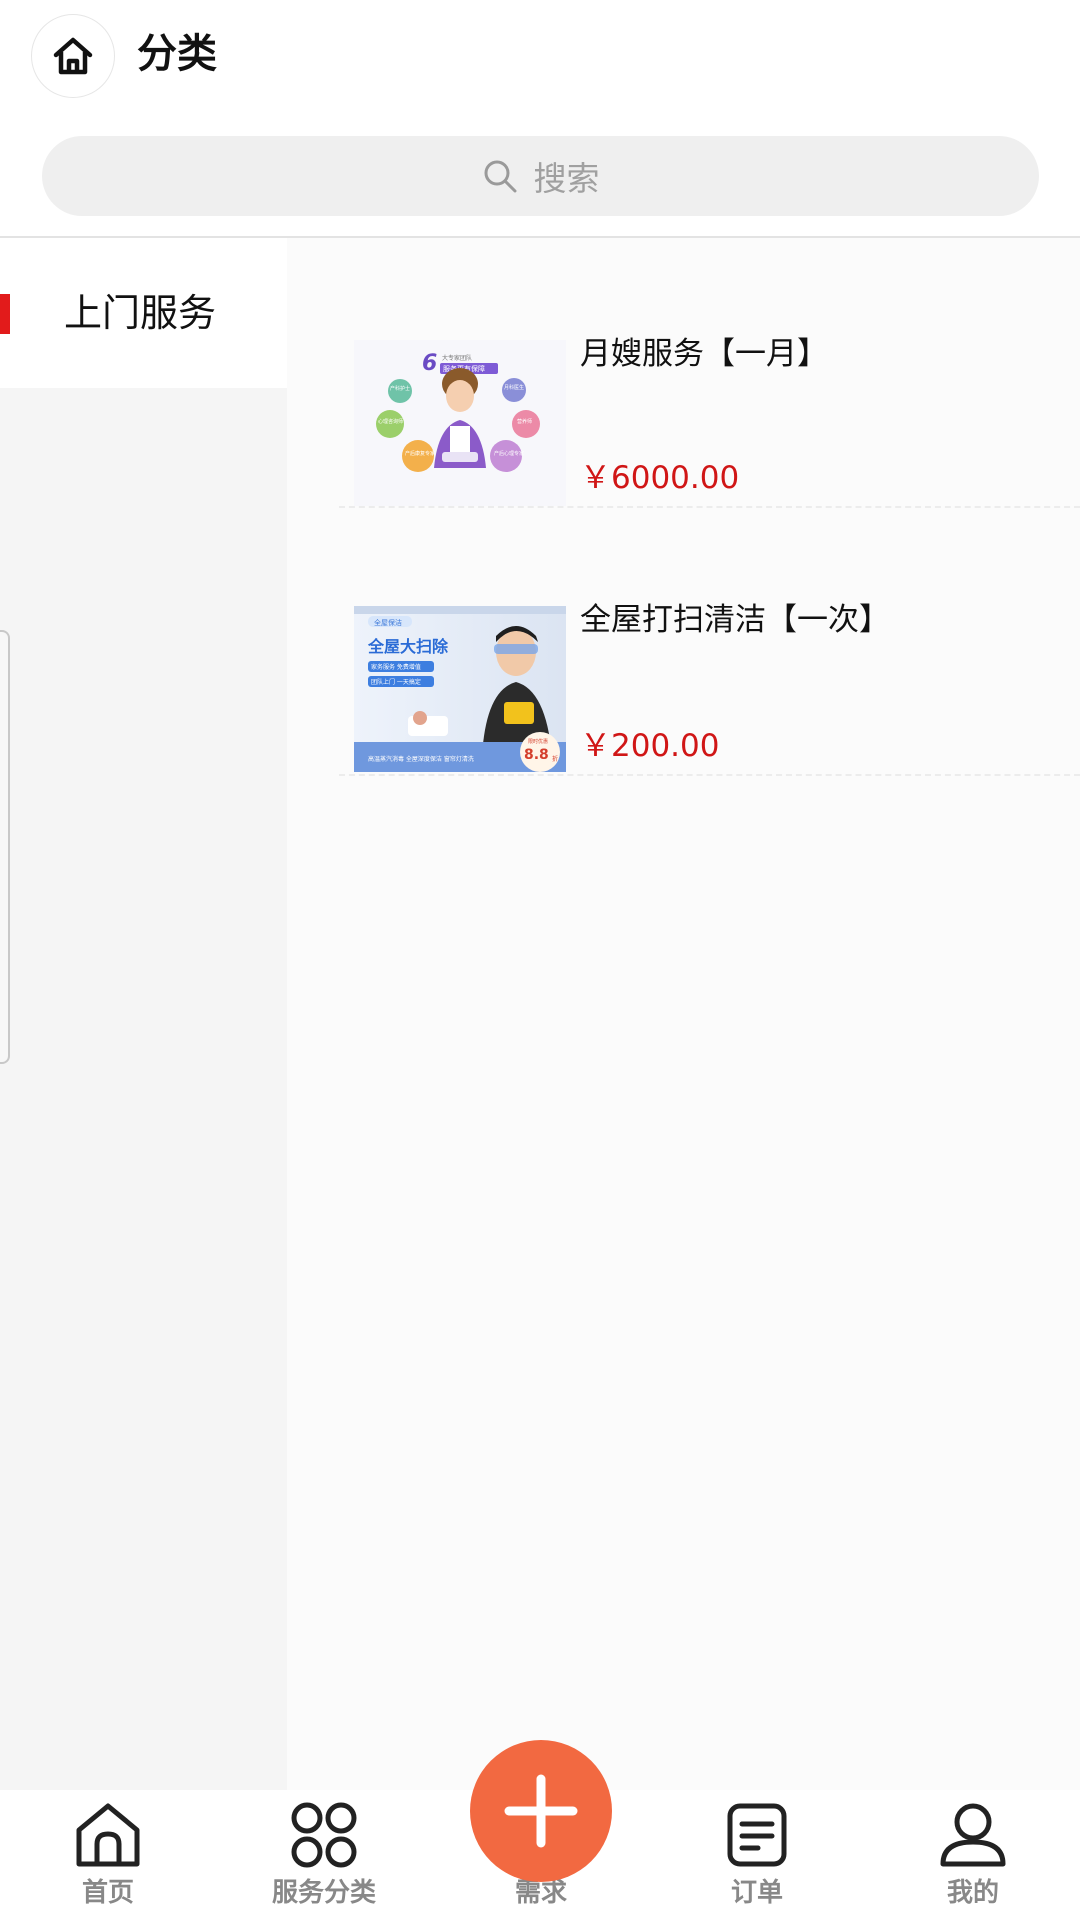 Image resolution: width=1080 pixels, height=1920 pixels. I want to click on user-icon, so click(973, 1835).